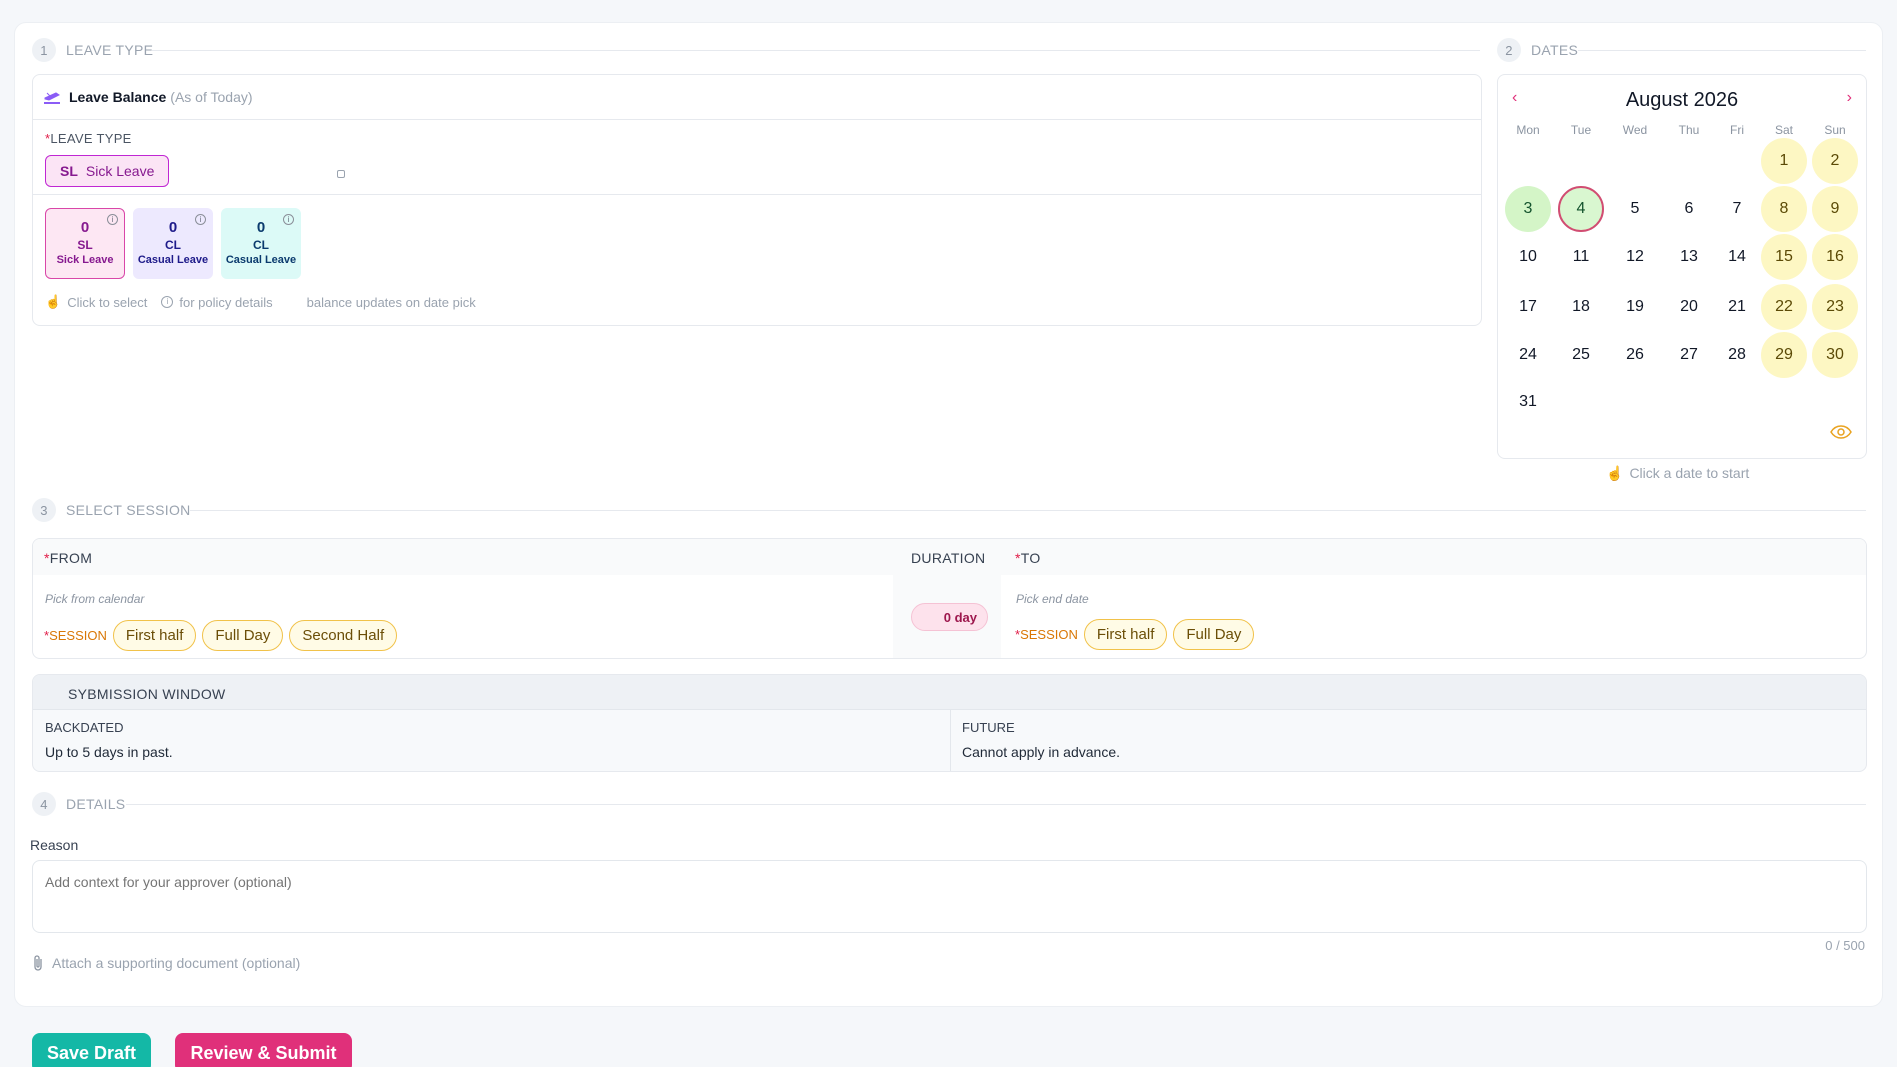 The width and height of the screenshot is (1897, 1067). What do you see at coordinates (343, 635) in the screenshot?
I see `from-second-half-button: Second Half` at bounding box center [343, 635].